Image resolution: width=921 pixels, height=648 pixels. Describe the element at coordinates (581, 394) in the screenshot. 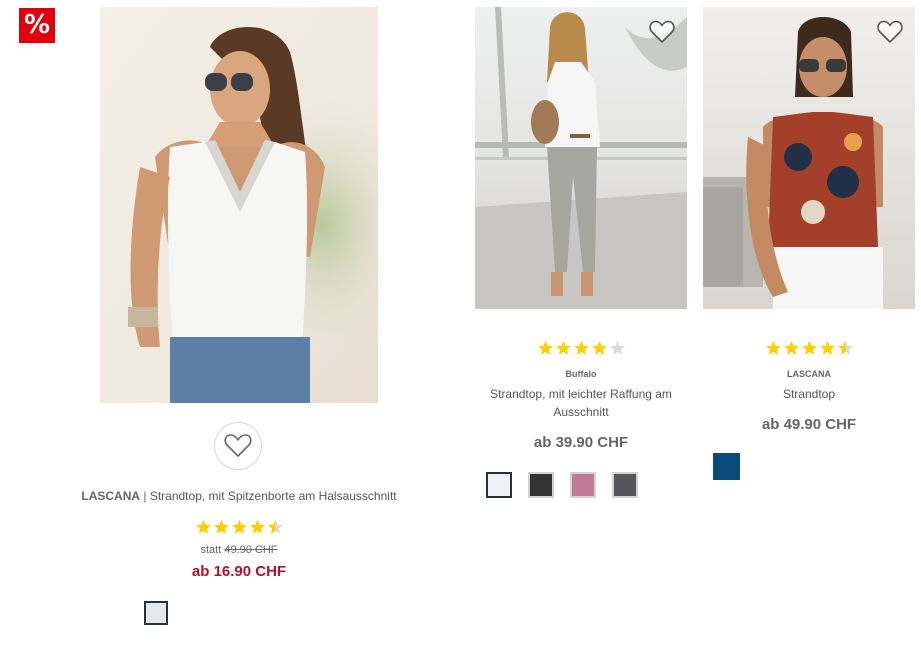

I see `product-name-line: Strandtop, mit leichter Raffung am` at that location.